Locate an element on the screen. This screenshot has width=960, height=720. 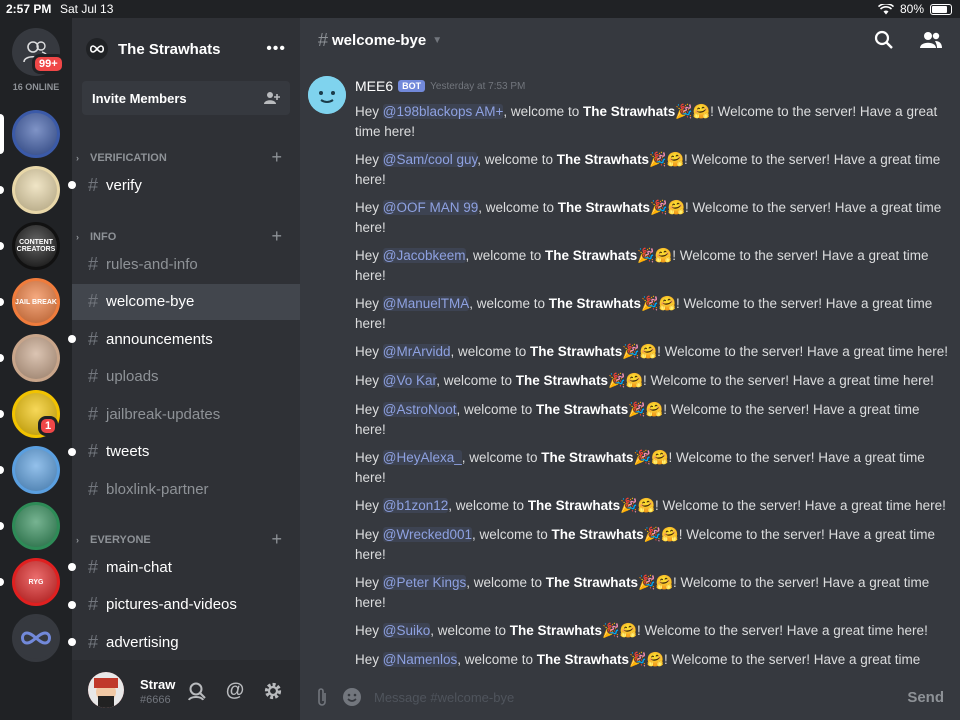
channel-announcements: # announcements is located at coordinates (184, 339).